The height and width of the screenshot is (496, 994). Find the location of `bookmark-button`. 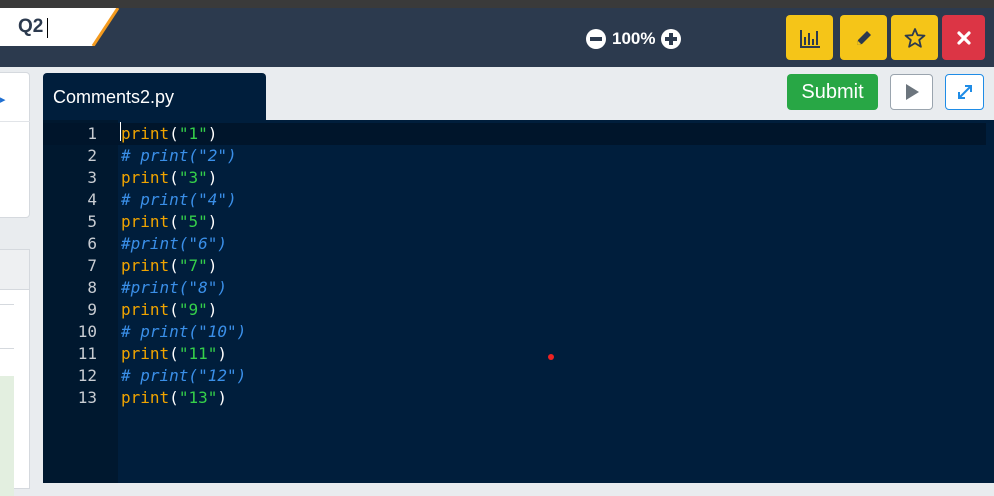

bookmark-button is located at coordinates (914, 37).